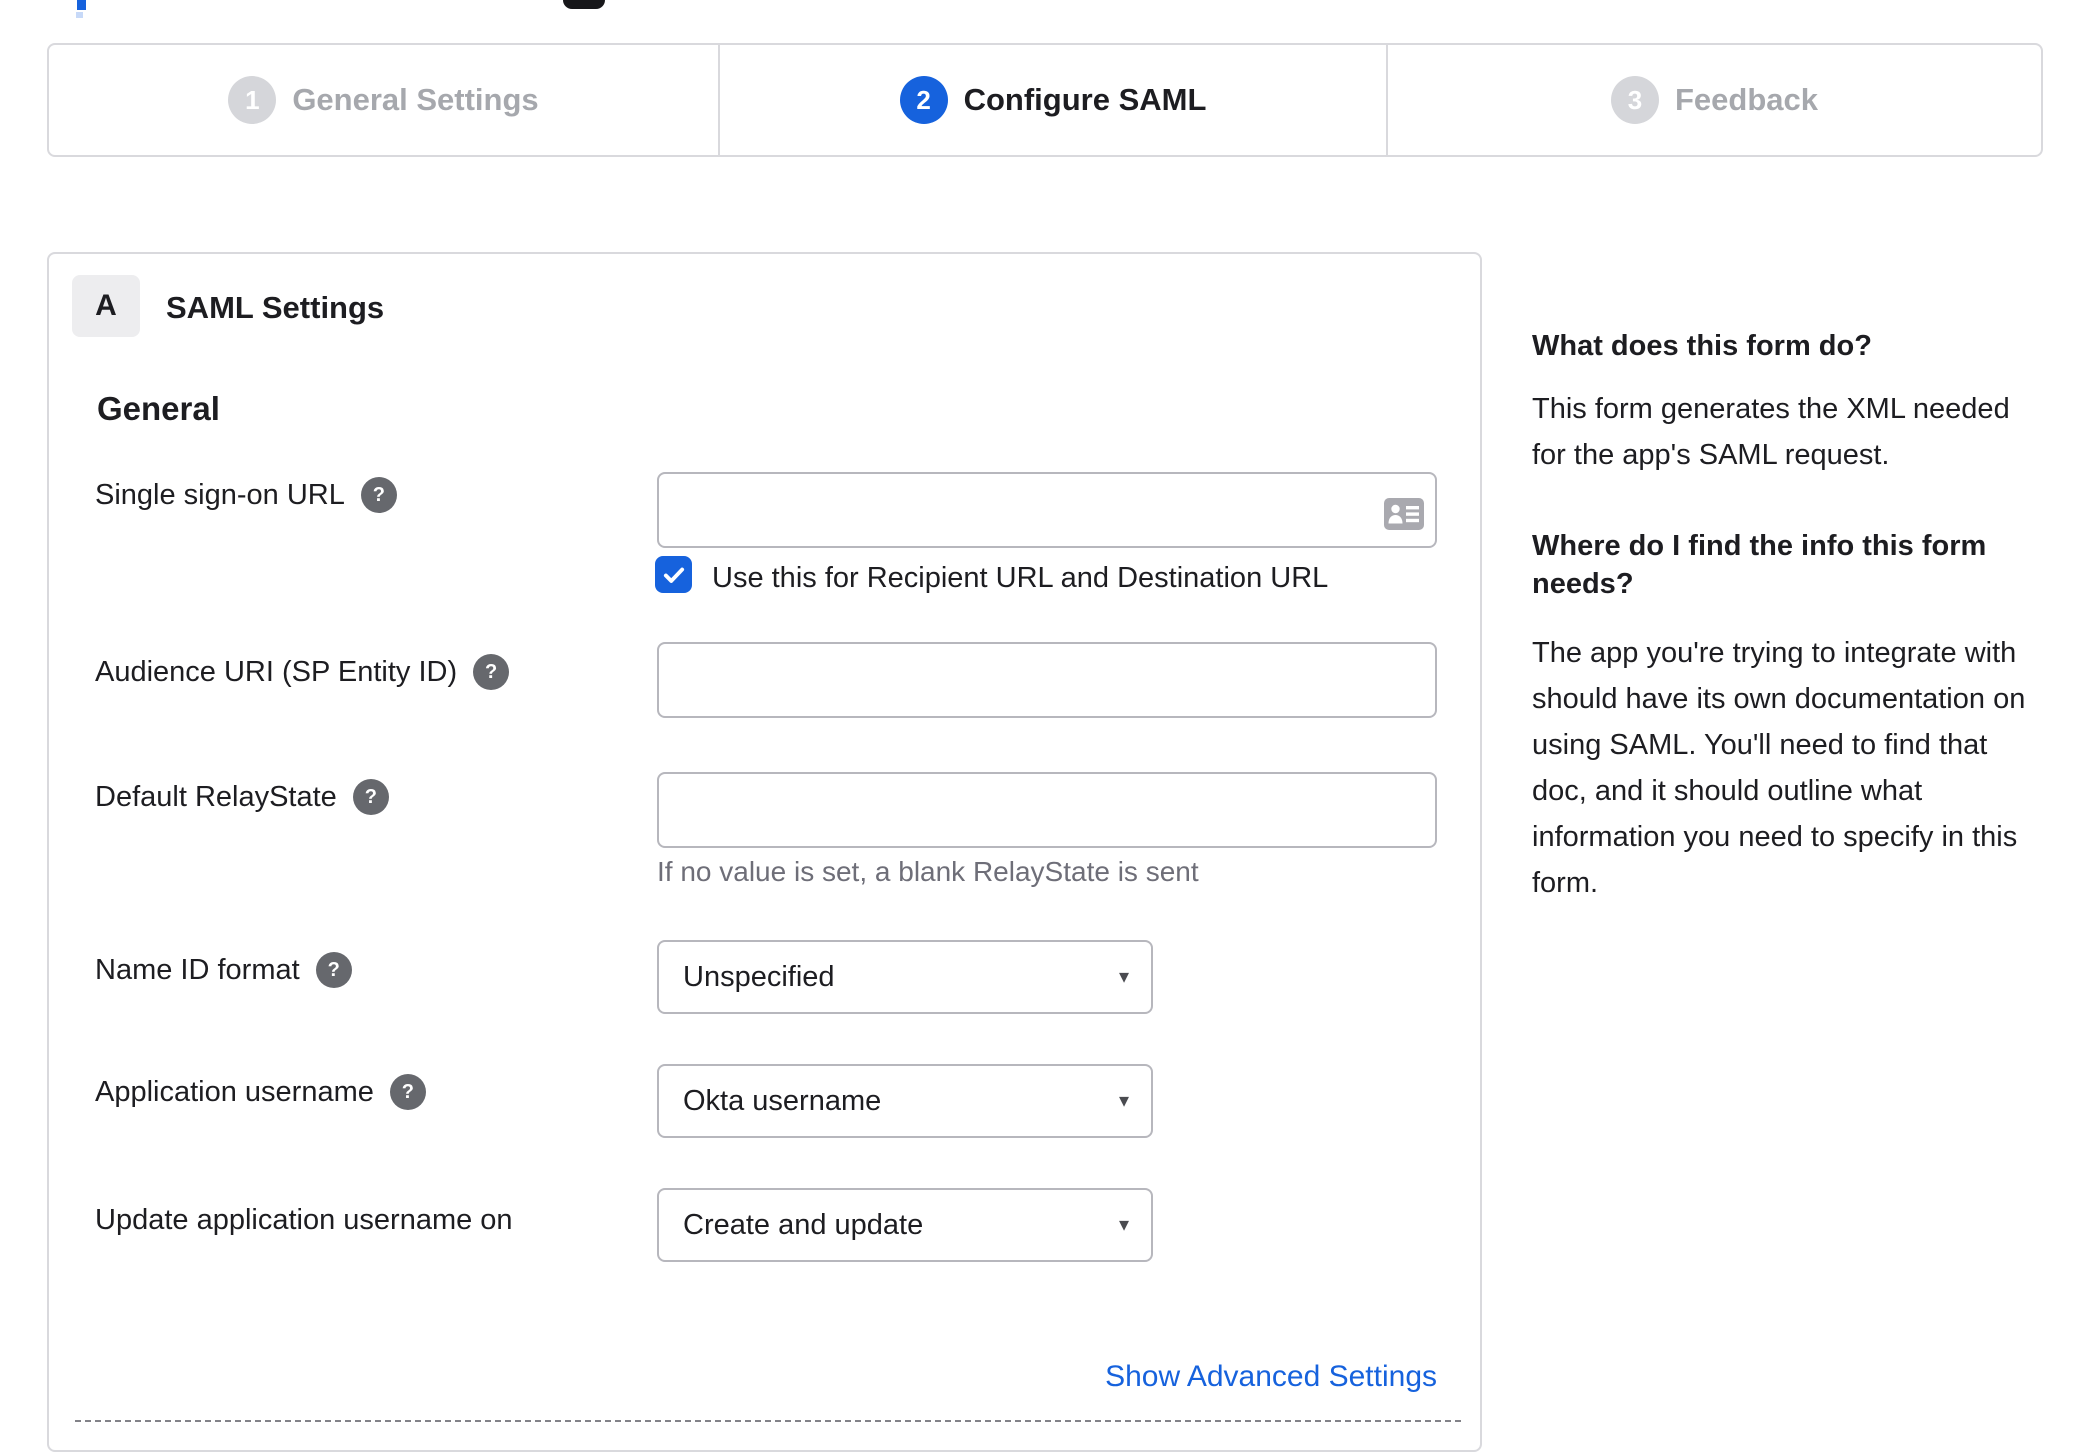  I want to click on application-username-select: Okta username ▾, so click(905, 1101).